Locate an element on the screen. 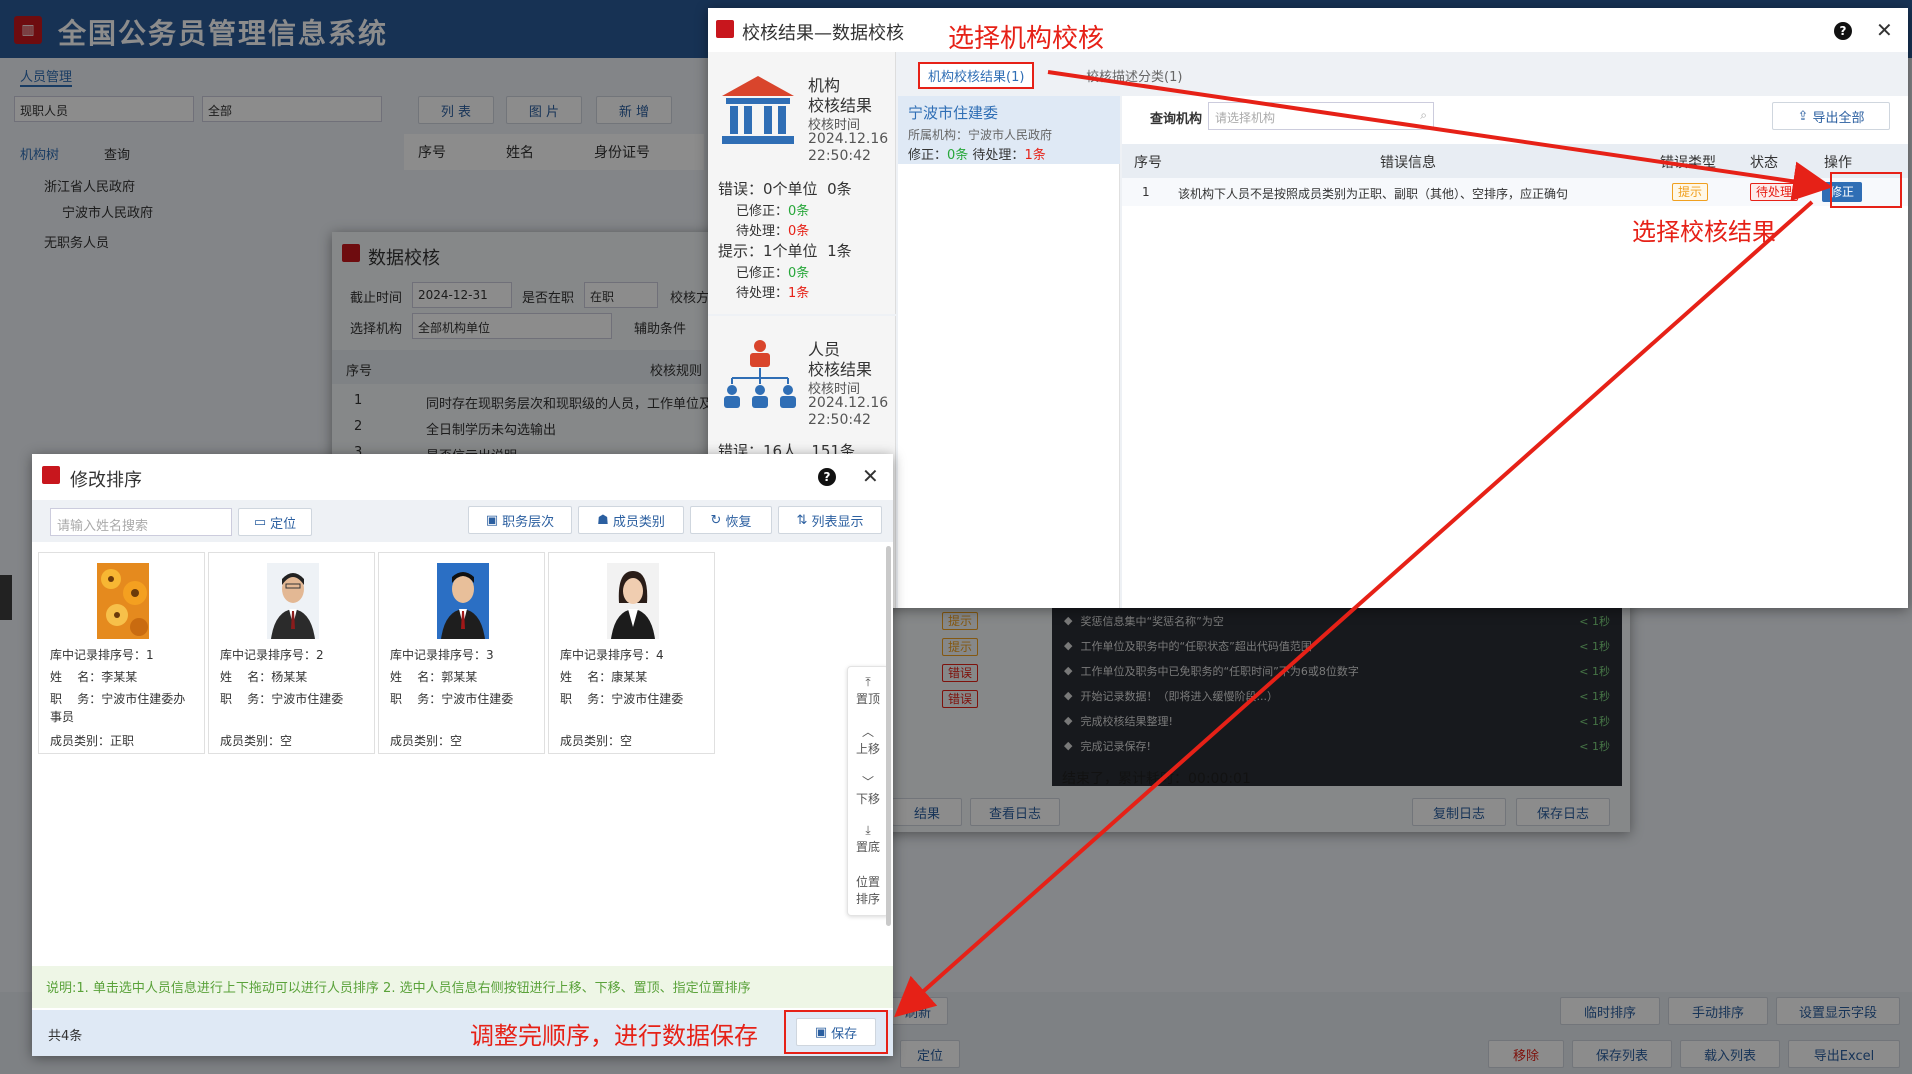 The width and height of the screenshot is (1912, 1074). org-item-name: 宁波市住建委 is located at coordinates (953, 113).